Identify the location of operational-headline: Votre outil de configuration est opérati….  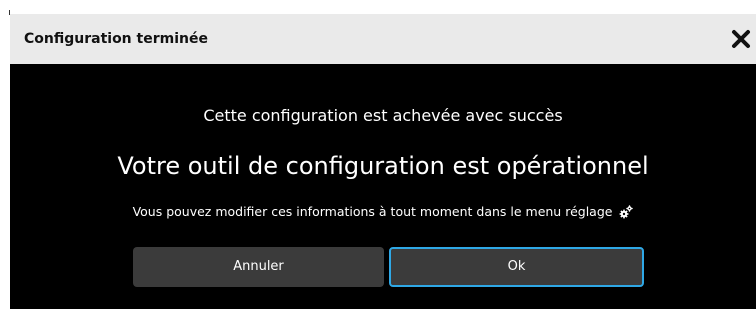
(383, 166).